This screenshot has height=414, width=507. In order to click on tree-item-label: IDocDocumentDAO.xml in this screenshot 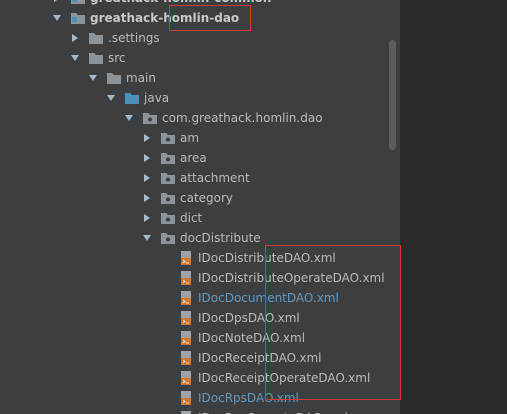, I will do `click(268, 298)`.